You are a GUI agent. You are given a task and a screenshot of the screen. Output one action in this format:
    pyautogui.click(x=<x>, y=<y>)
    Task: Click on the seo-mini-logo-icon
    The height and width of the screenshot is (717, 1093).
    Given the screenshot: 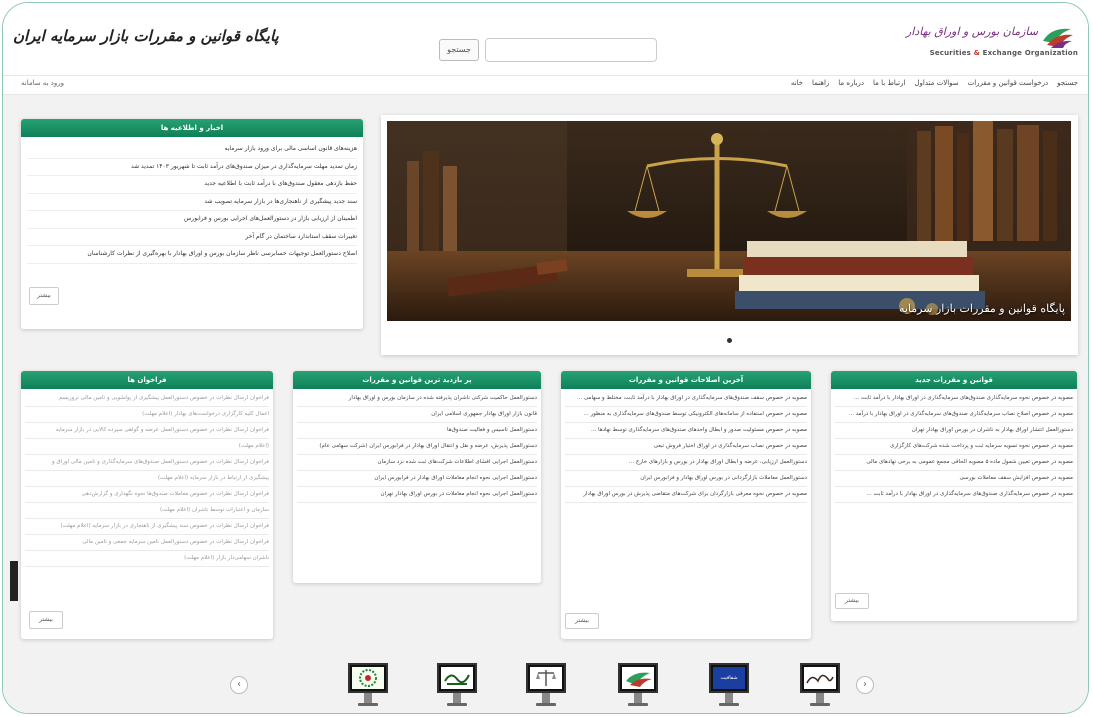 What is the action you would take?
    pyautogui.click(x=639, y=679)
    